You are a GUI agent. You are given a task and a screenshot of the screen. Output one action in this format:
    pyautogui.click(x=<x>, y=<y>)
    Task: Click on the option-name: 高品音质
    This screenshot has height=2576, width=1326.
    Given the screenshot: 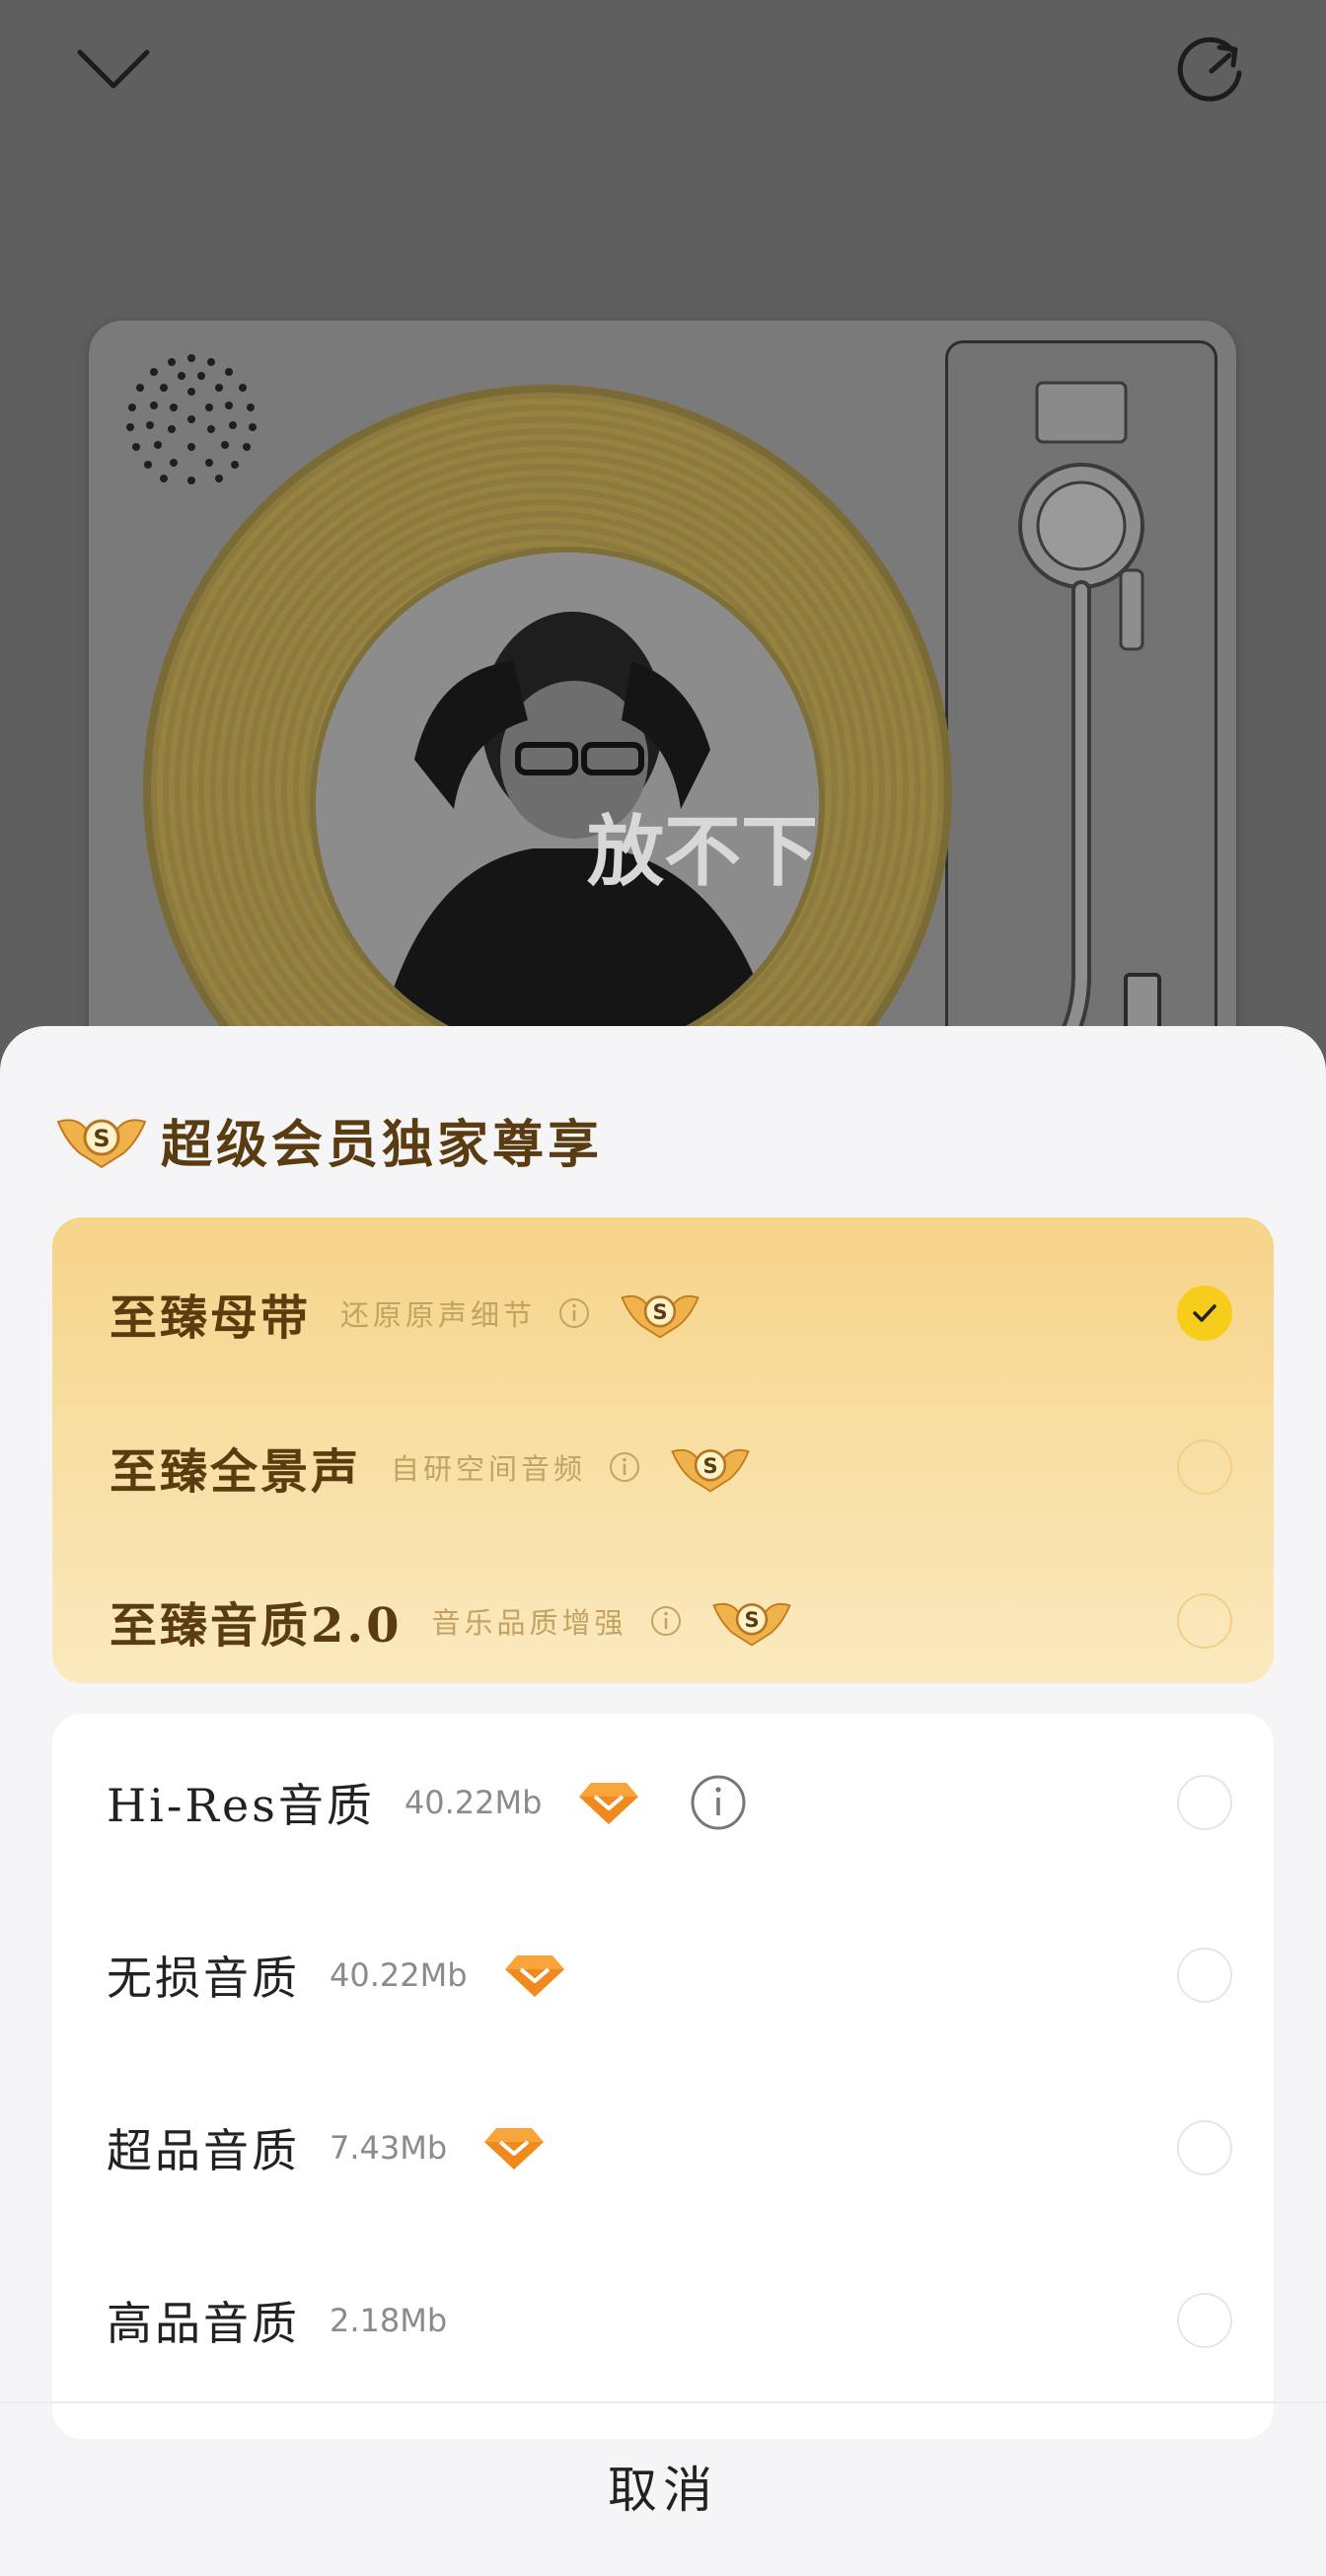 What is the action you would take?
    pyautogui.click(x=203, y=2323)
    